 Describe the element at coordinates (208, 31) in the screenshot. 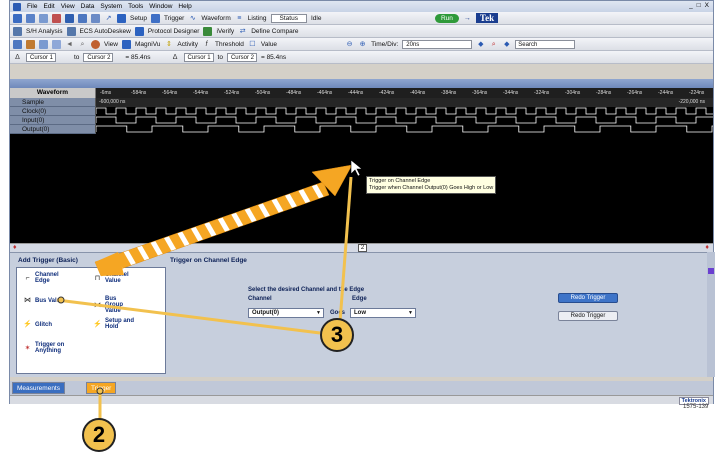

I see `verify-icon` at that location.